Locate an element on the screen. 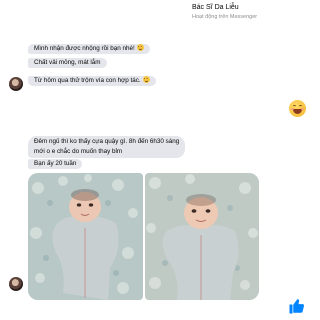  message-bubble: Mình nhận được nhộng rồi bạn nhé! is located at coordinates (89, 49).